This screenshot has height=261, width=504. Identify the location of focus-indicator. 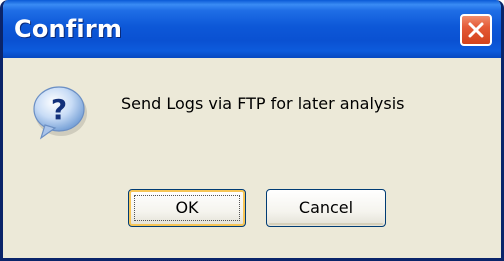
(187, 208).